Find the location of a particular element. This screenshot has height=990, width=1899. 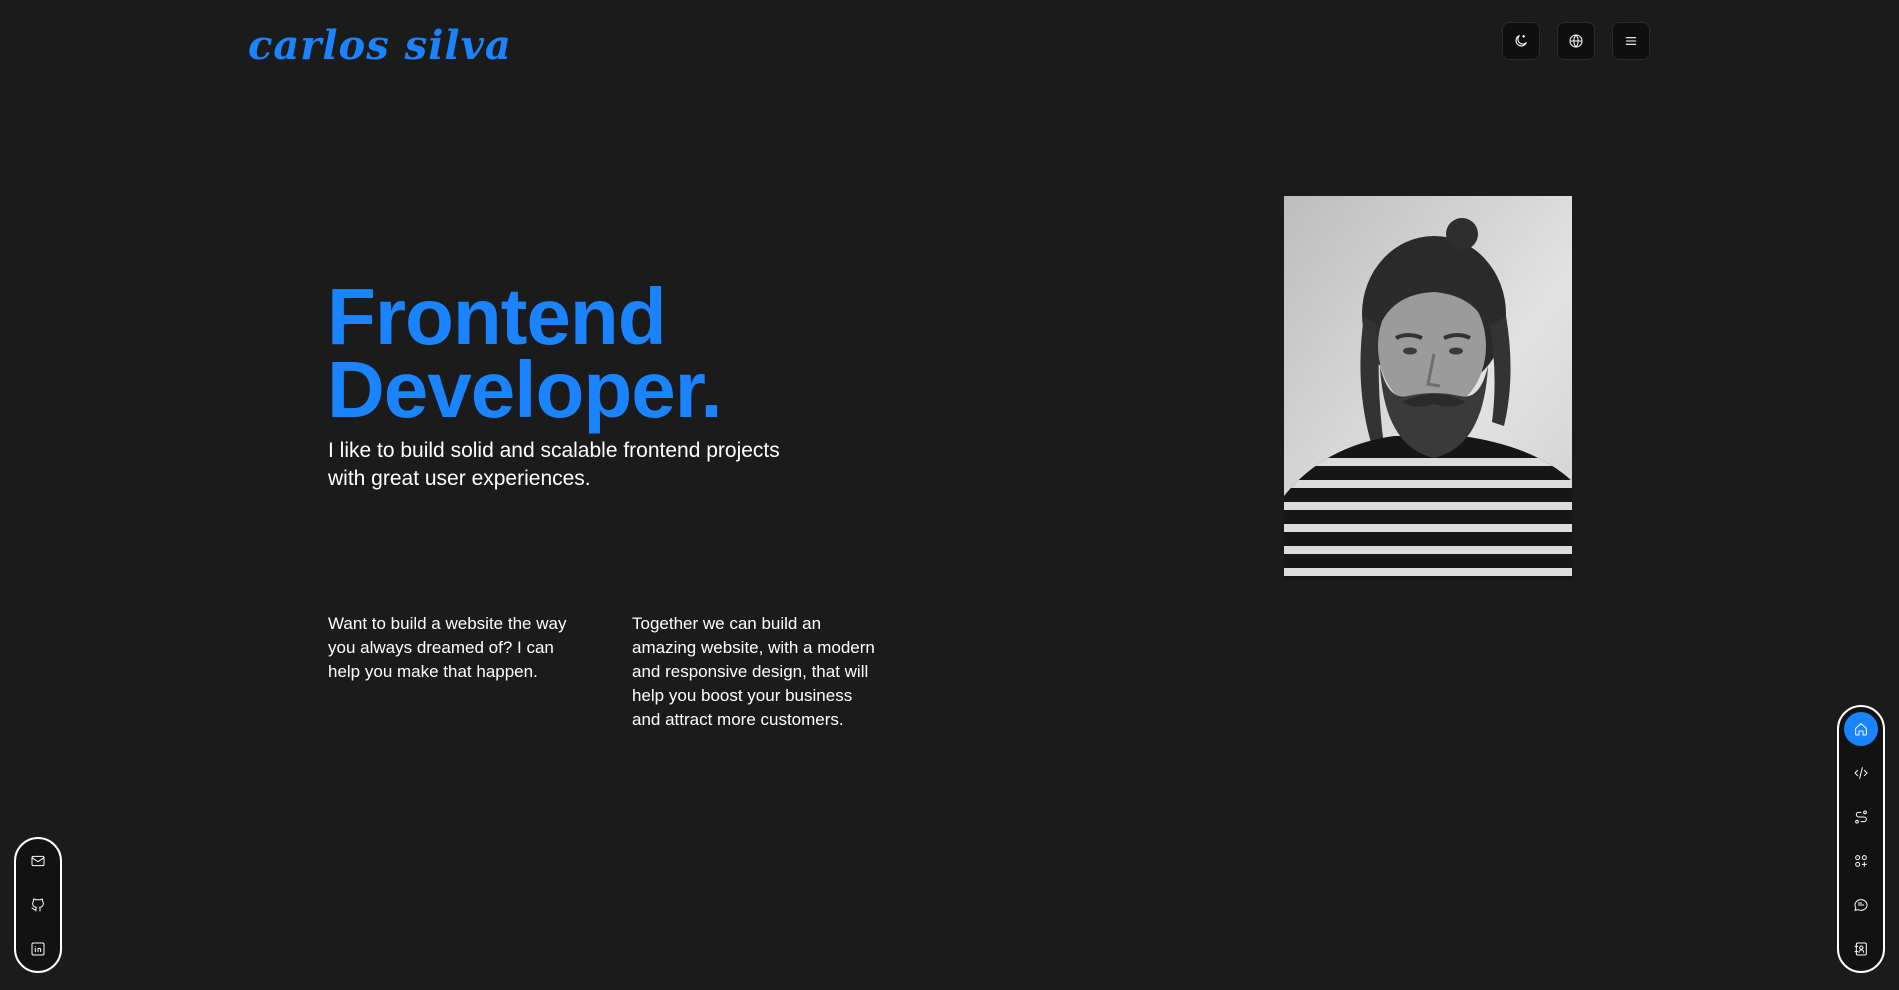

linkedin-icon is located at coordinates (38, 949).